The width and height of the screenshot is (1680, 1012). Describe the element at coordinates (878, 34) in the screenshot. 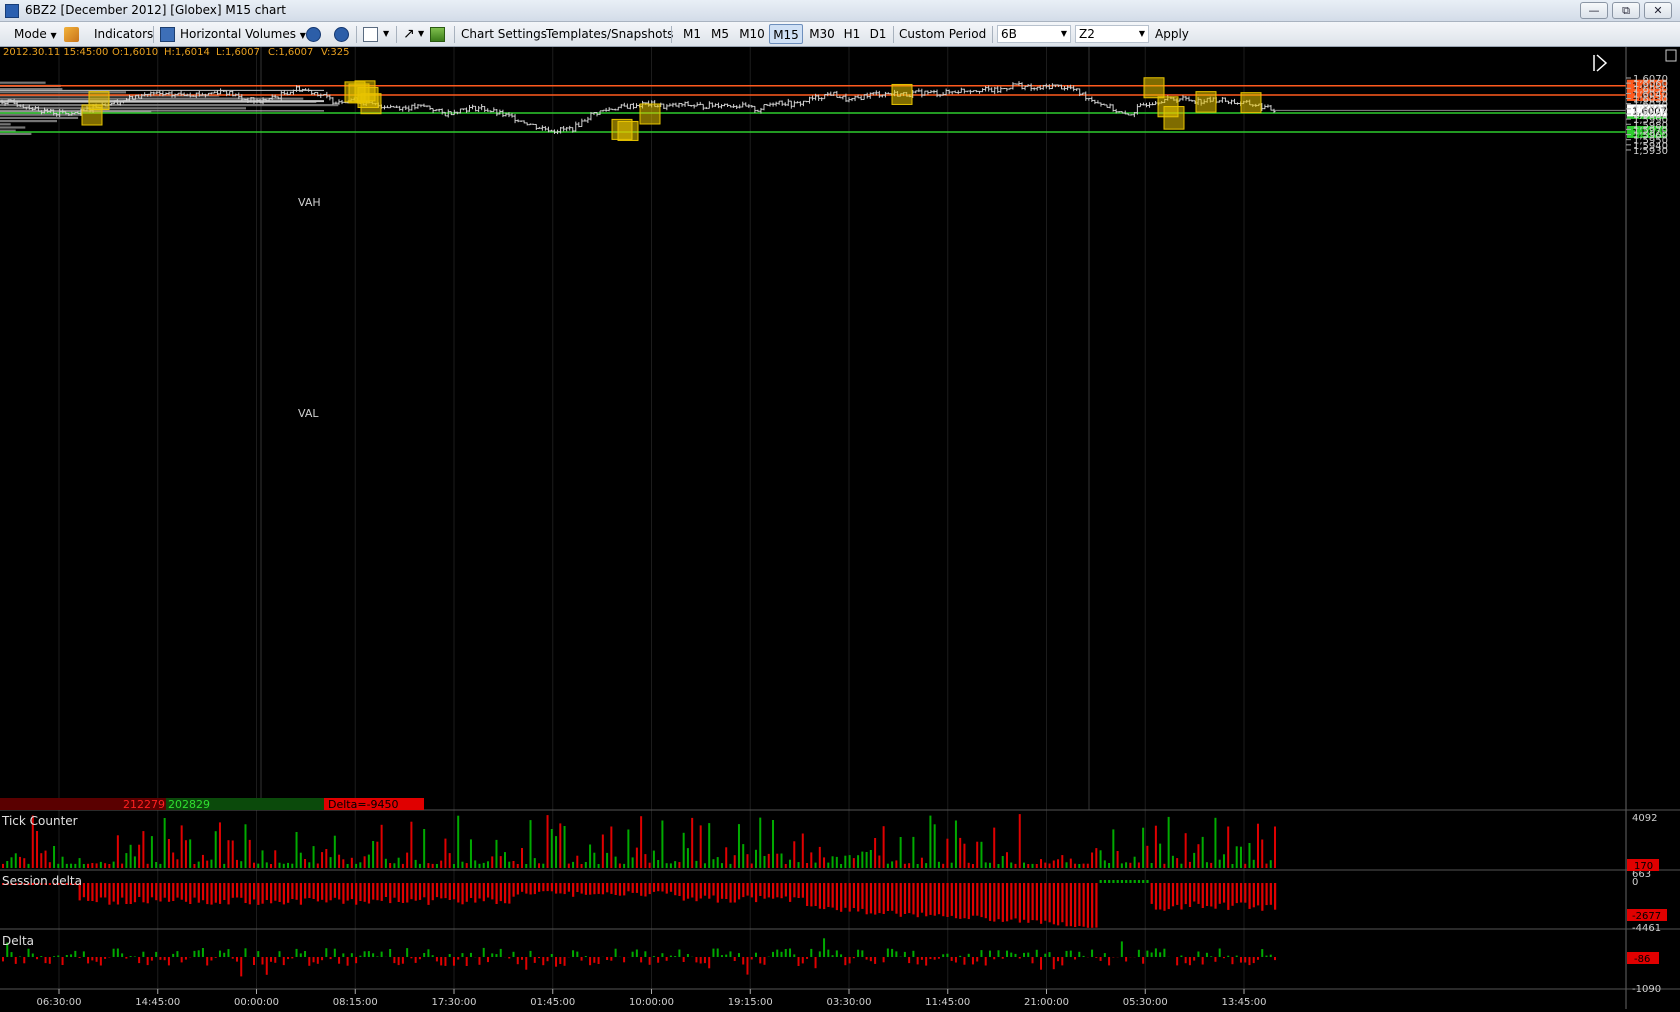

I see `timeframe-d1-button: D1` at that location.